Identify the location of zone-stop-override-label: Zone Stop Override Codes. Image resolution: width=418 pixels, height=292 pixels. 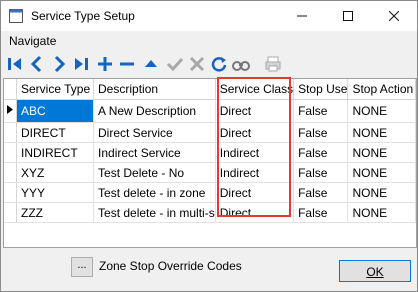
(170, 266).